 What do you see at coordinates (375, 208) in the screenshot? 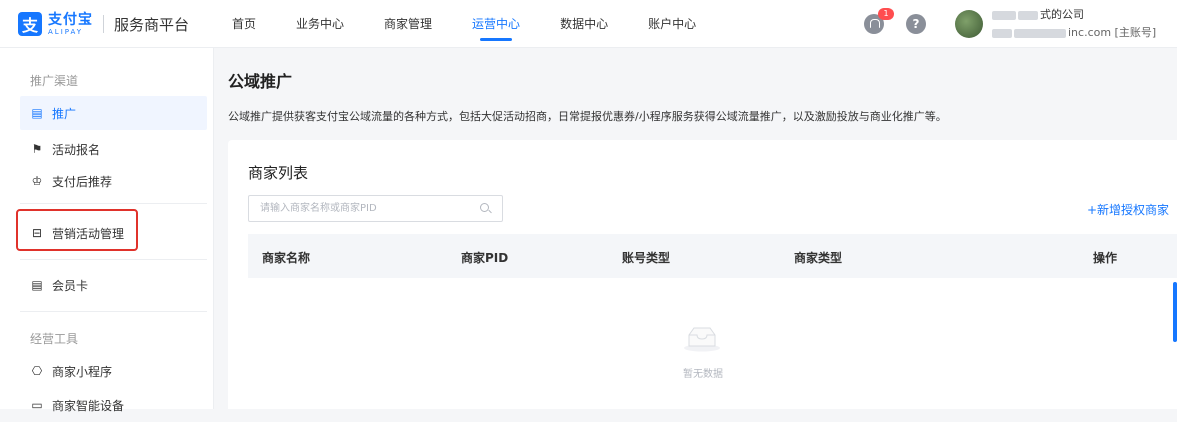
I see `merchant-search-input` at bounding box center [375, 208].